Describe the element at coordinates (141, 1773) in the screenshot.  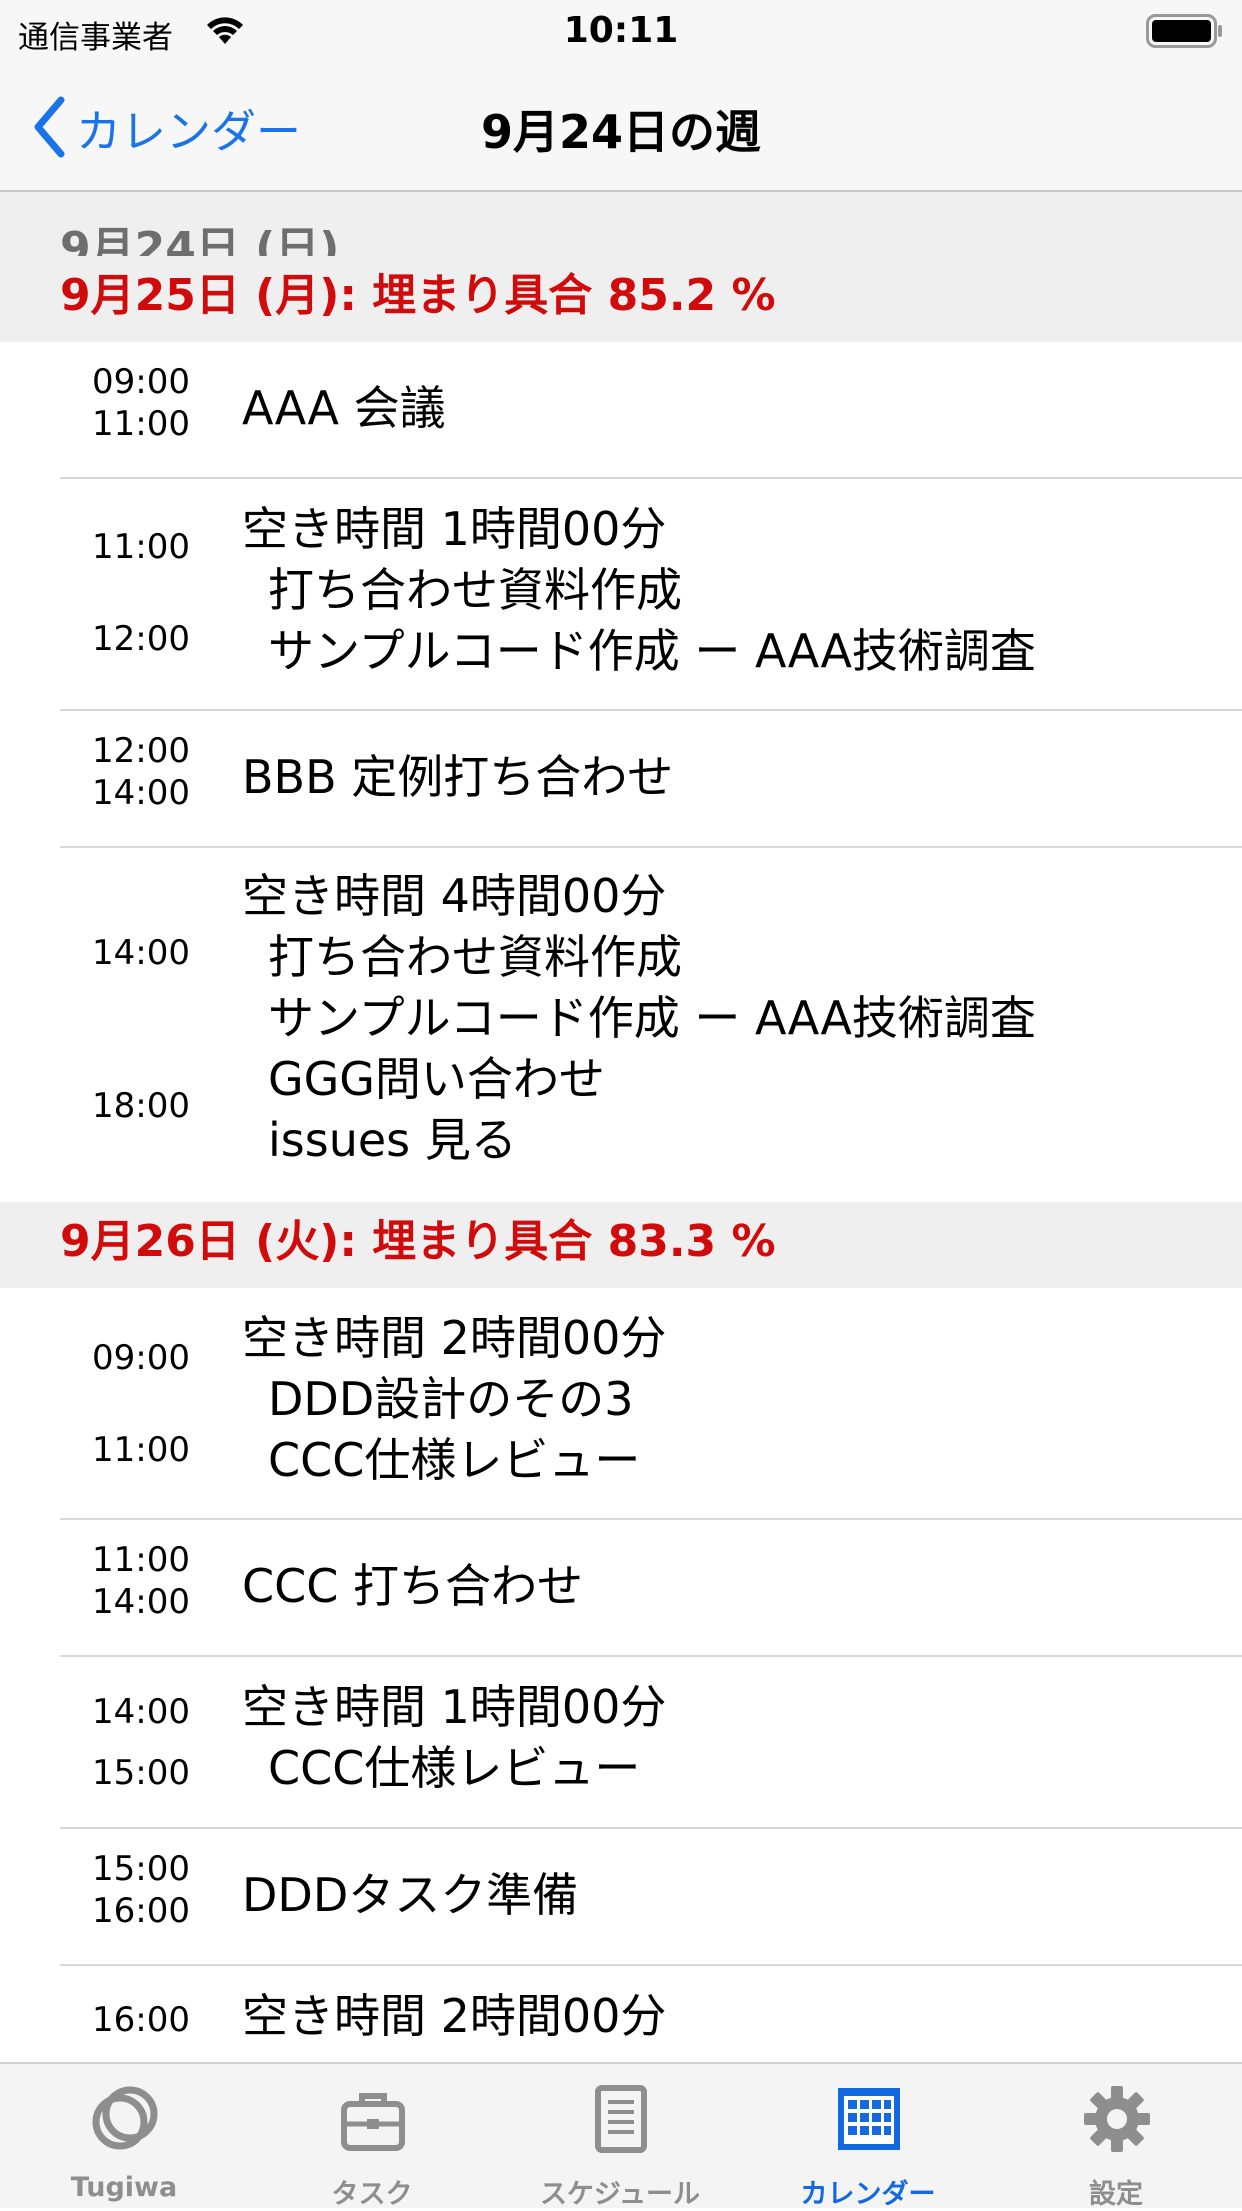
I see `end-time: 15:00` at that location.